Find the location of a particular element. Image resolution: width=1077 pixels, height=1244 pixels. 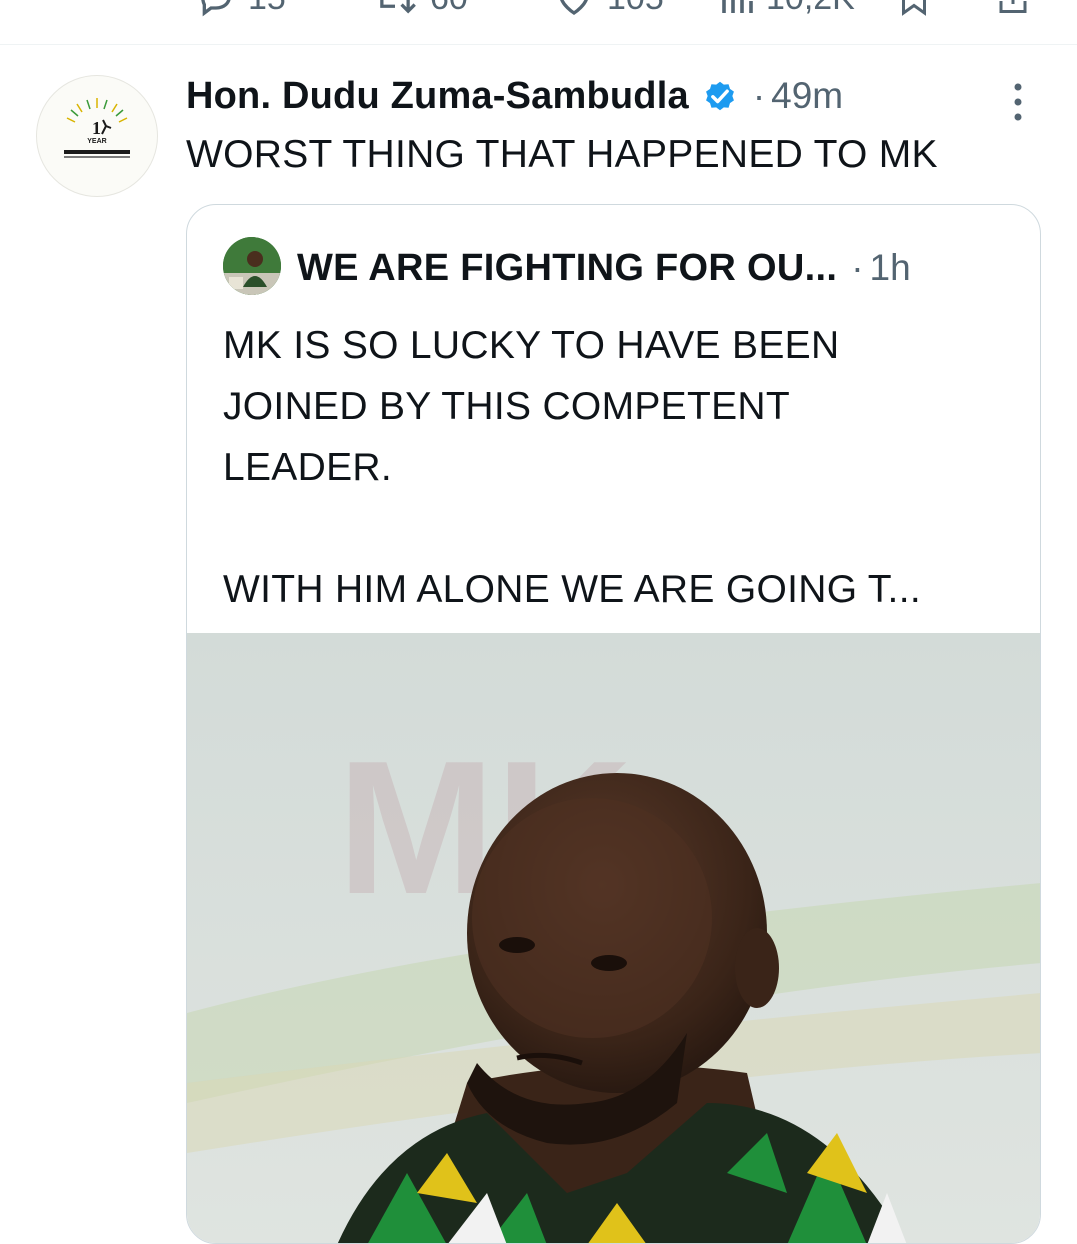

bookmark-button is located at coordinates (914, 9).